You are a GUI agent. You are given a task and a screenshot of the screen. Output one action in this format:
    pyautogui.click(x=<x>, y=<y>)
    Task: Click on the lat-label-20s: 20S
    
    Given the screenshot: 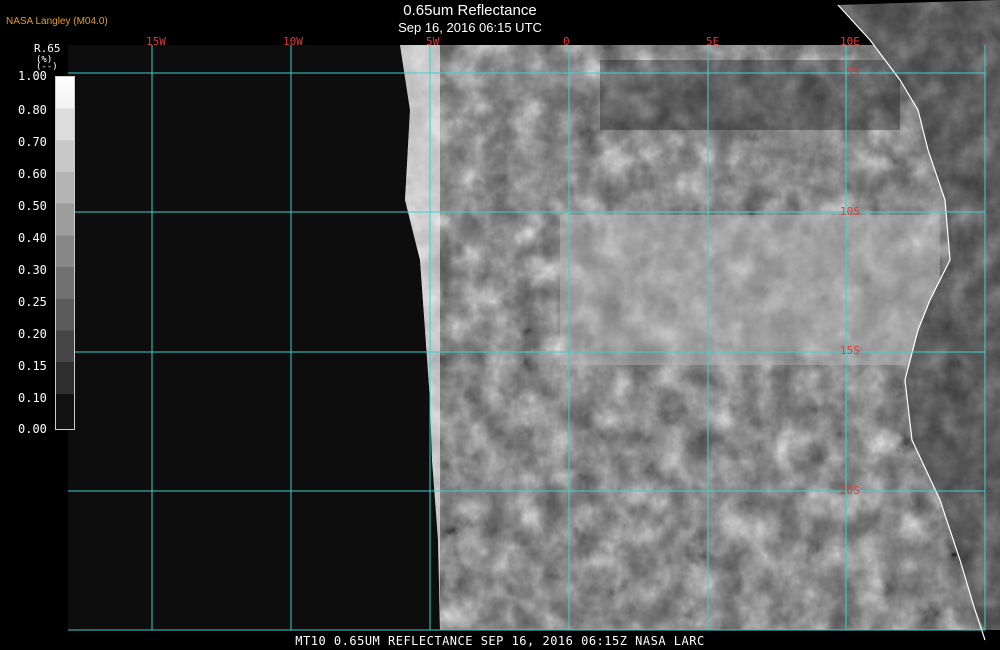 What is the action you would take?
    pyautogui.click(x=850, y=490)
    